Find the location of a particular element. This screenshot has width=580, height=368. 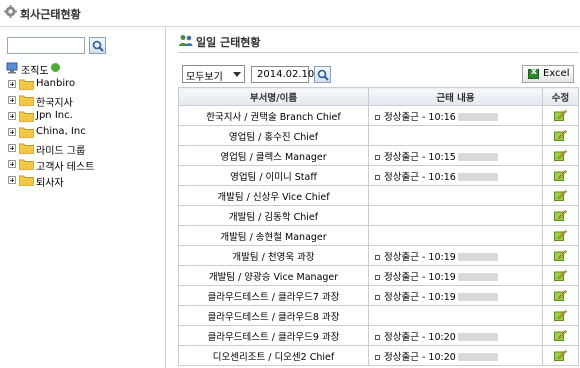

attendance-status: 정상출근 - 10:20 is located at coordinates (420, 357).